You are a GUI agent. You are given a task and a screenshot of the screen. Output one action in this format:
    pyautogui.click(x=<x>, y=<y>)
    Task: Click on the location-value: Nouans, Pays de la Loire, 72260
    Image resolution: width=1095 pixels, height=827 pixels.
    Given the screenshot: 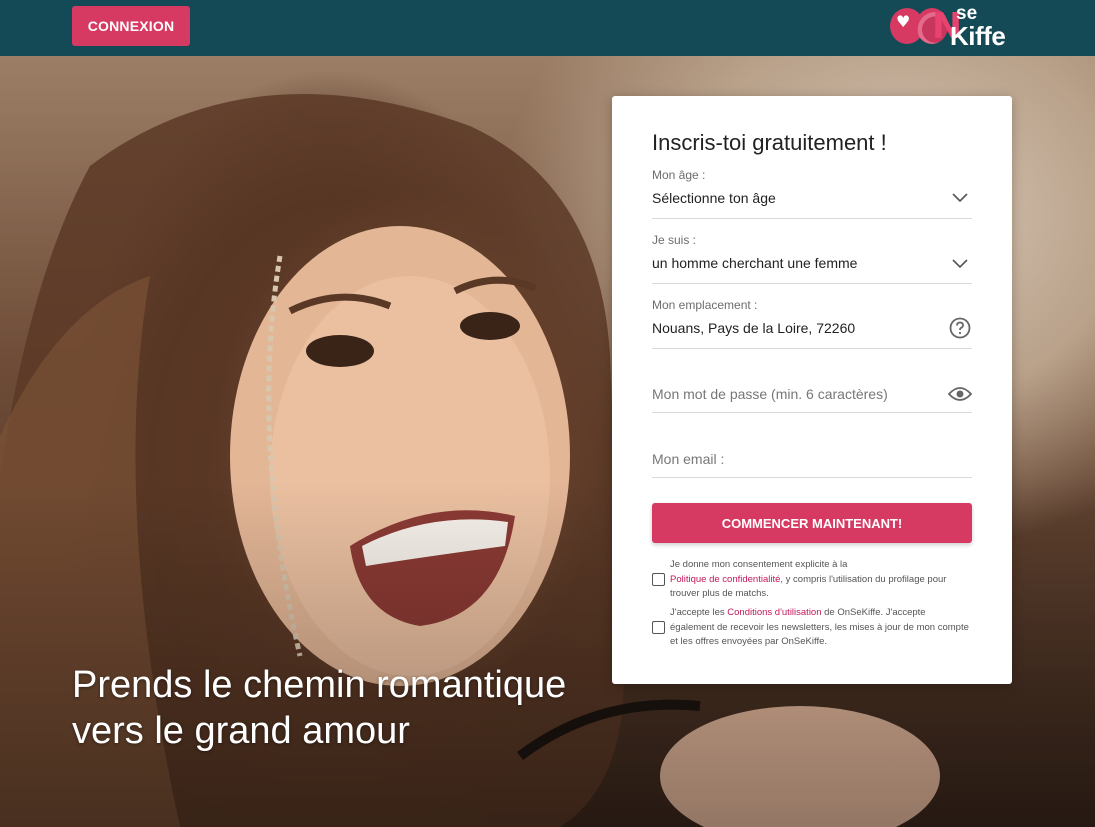 What is the action you would take?
    pyautogui.click(x=754, y=328)
    